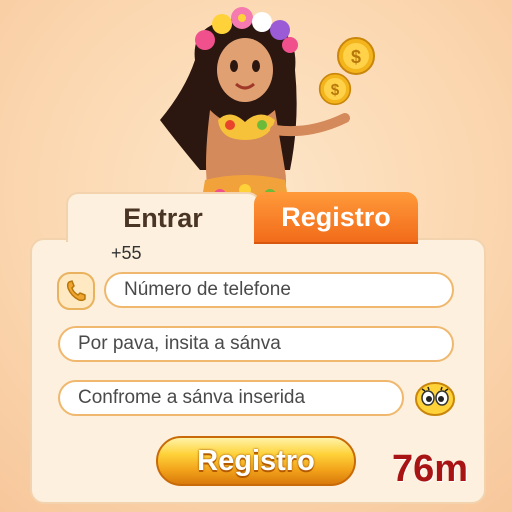 The height and width of the screenshot is (512, 512). I want to click on register-button-label: Registro, so click(256, 460).